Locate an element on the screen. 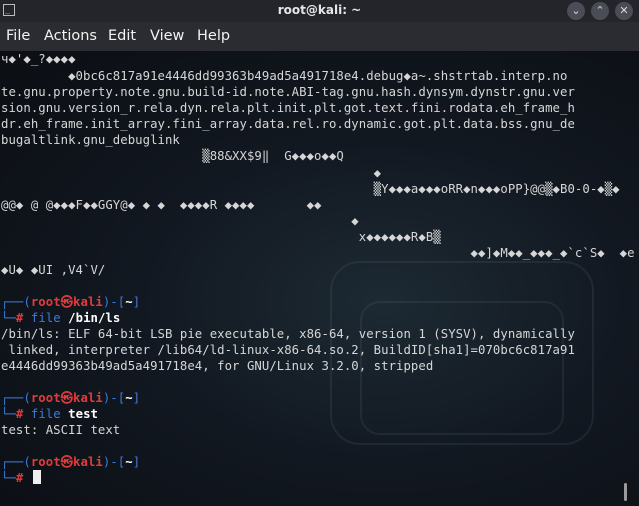  menu-actions: Actions is located at coordinates (70, 36).